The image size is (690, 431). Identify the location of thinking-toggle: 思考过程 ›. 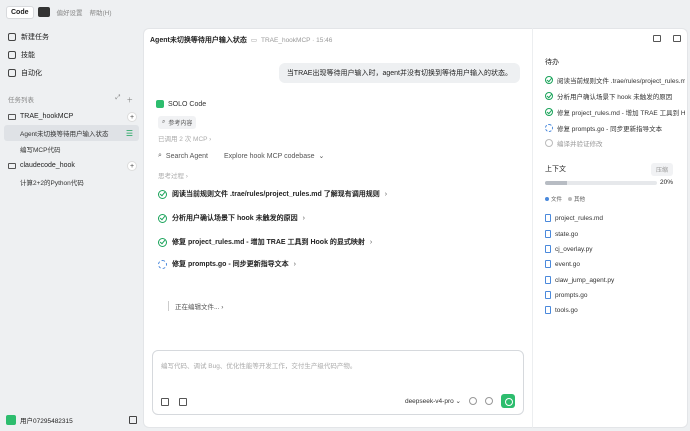
(173, 175).